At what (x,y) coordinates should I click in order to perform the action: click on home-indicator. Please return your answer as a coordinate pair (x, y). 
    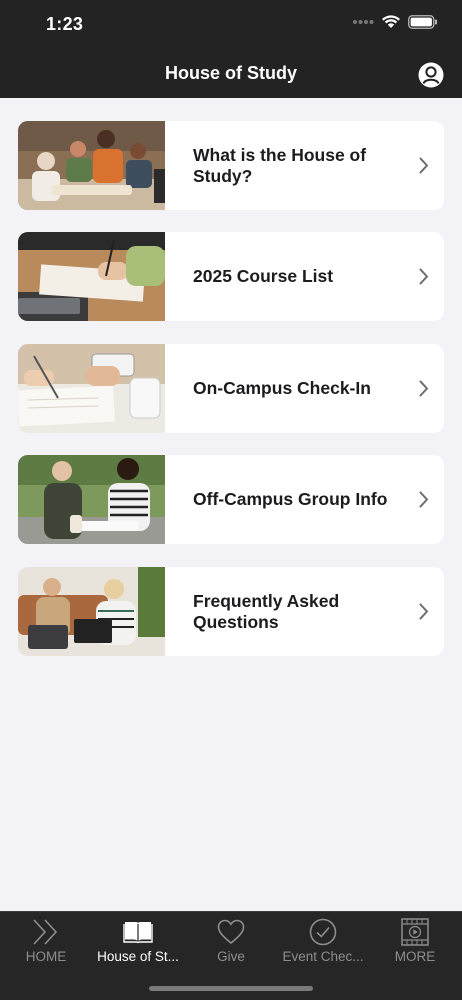
    Looking at the image, I should click on (231, 988).